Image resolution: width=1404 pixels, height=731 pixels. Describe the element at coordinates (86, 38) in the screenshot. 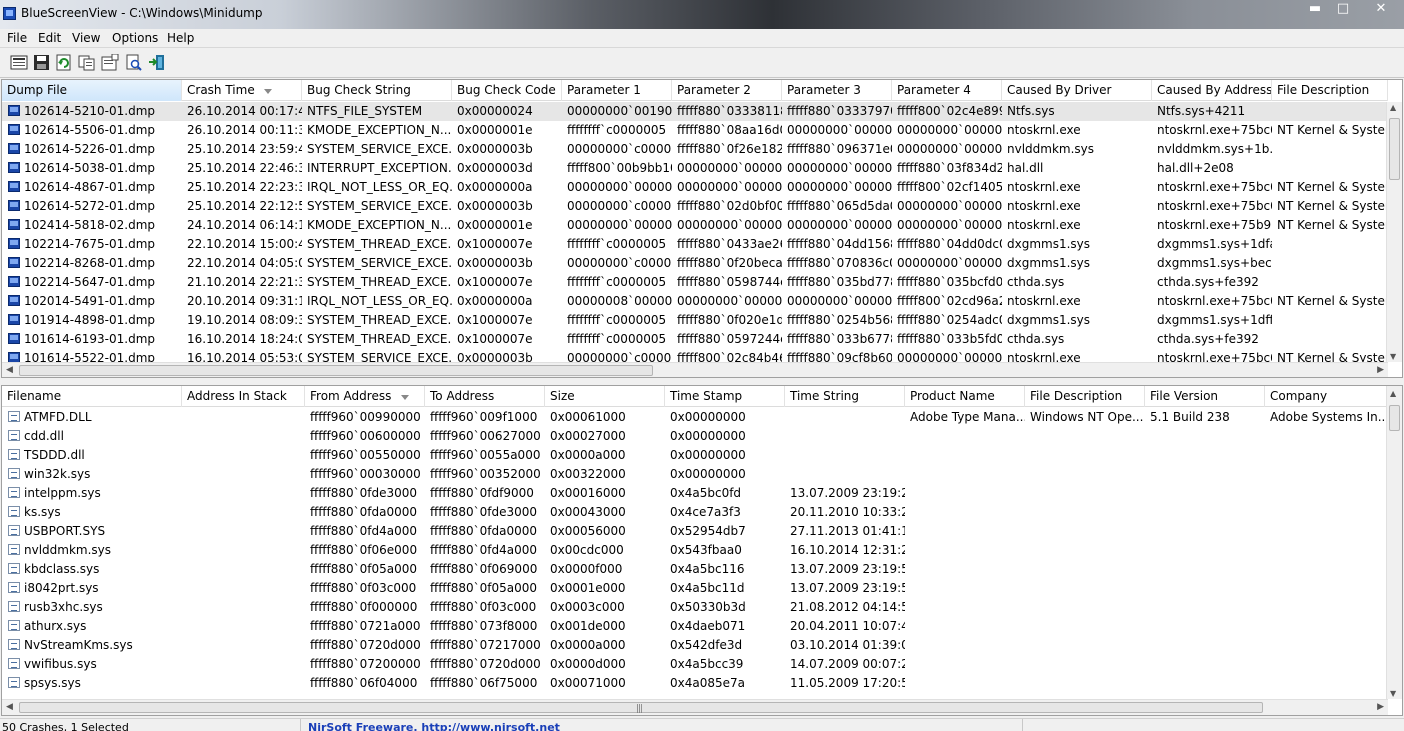

I see `menu-view: View` at that location.